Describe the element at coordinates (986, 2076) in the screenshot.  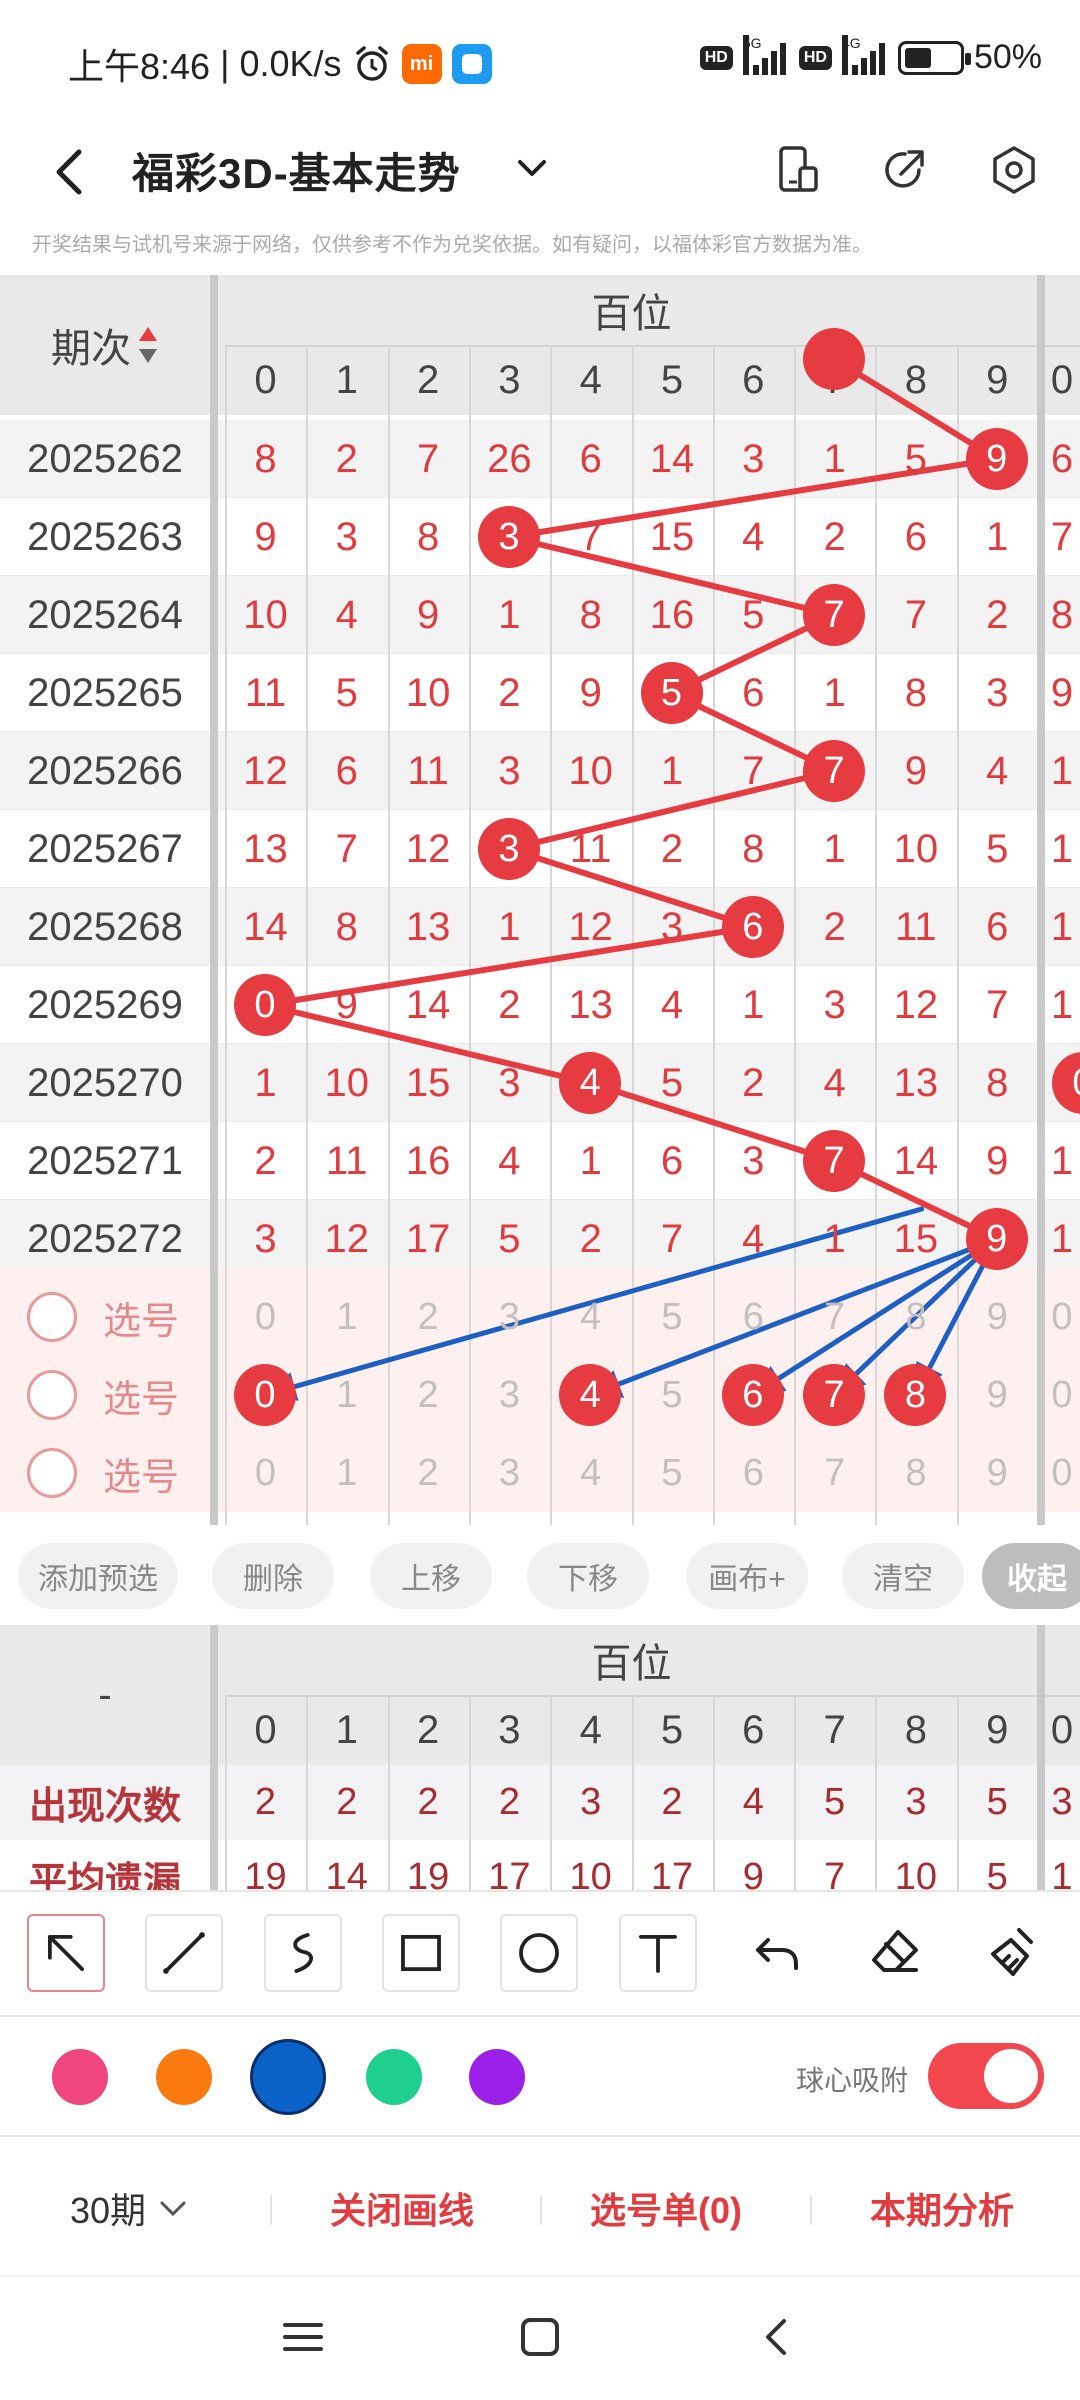
I see `magnet-toggle` at that location.